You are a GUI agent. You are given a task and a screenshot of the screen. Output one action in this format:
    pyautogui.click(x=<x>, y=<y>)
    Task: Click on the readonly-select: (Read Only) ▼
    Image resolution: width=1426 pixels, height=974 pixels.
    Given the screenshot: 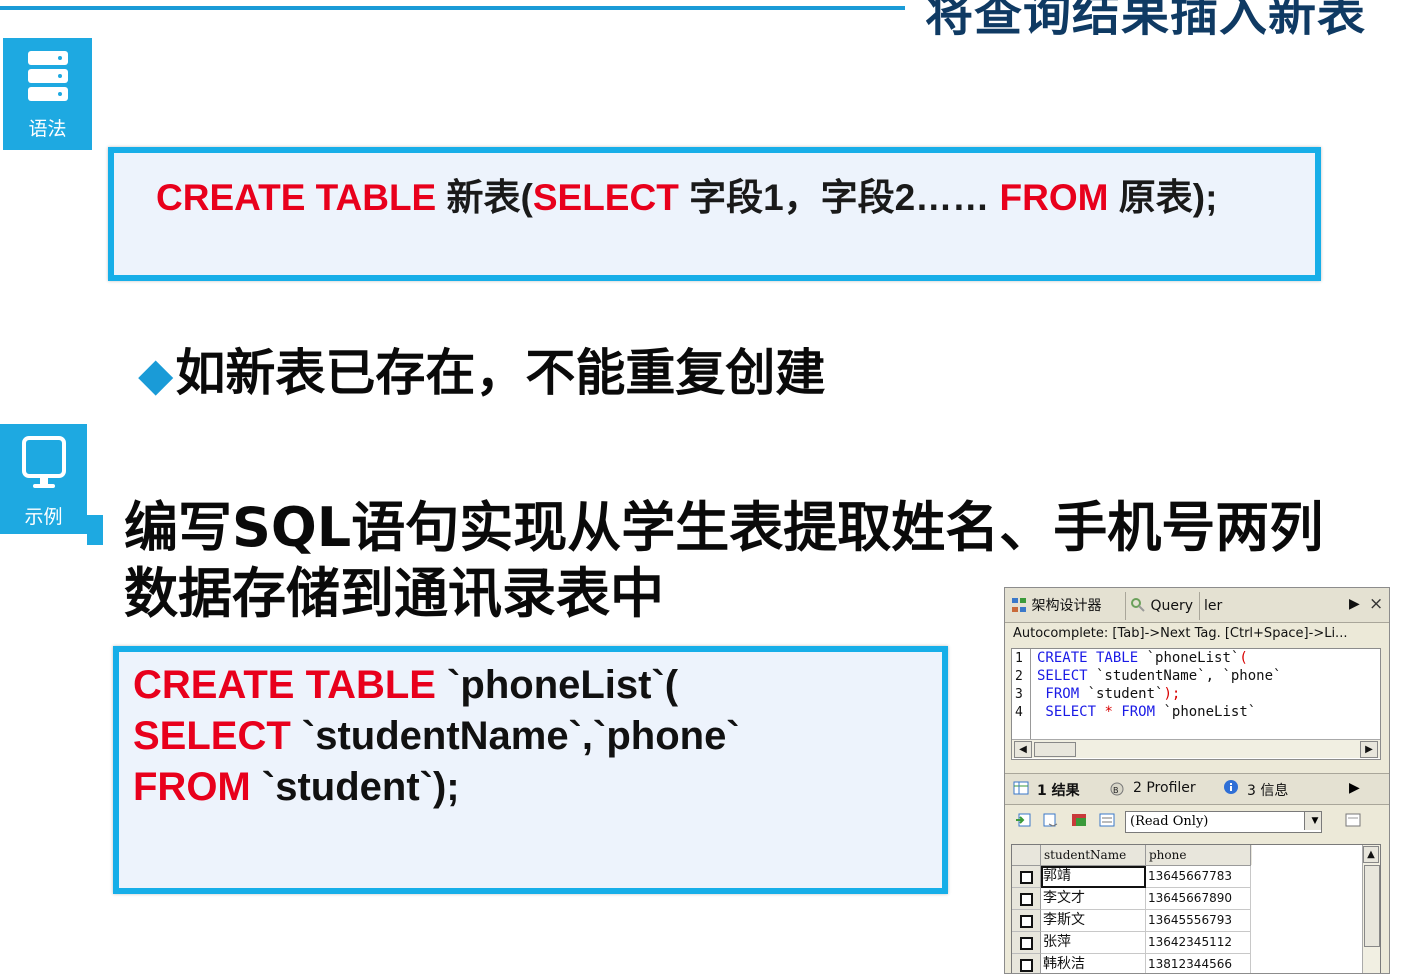 What is the action you would take?
    pyautogui.click(x=1223, y=822)
    